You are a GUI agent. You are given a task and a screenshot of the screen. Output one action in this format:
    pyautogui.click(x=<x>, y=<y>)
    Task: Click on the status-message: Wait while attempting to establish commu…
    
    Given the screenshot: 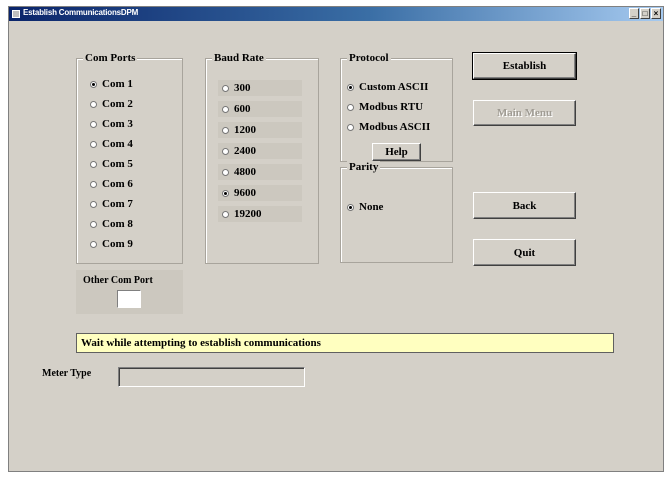 What is the action you would take?
    pyautogui.click(x=345, y=343)
    